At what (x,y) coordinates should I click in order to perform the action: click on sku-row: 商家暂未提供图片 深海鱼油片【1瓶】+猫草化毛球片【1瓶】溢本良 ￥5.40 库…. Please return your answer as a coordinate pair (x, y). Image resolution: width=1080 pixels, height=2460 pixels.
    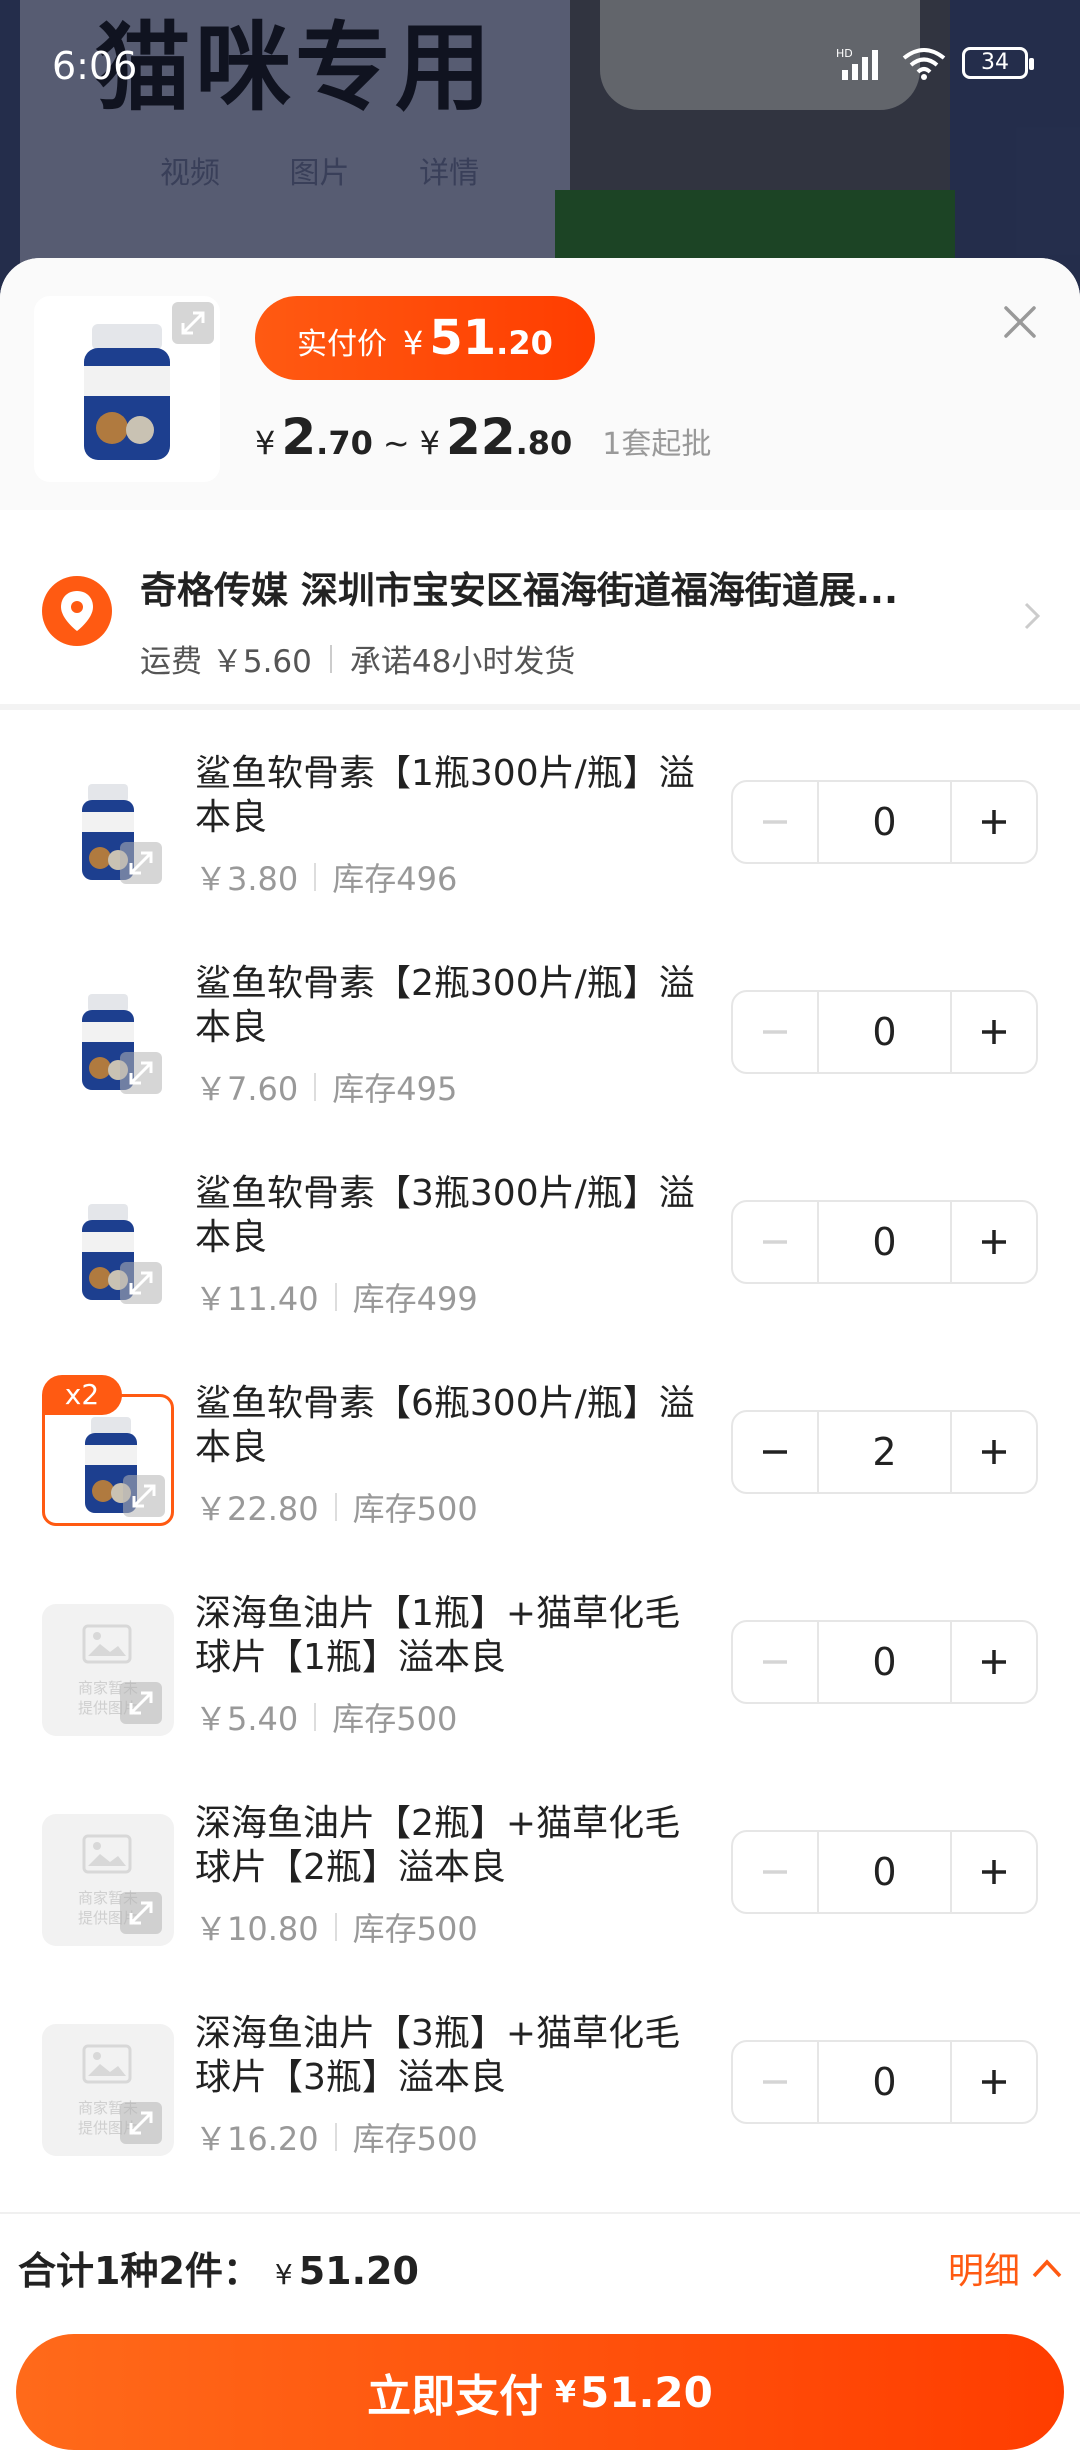
    Looking at the image, I should click on (540, 1661).